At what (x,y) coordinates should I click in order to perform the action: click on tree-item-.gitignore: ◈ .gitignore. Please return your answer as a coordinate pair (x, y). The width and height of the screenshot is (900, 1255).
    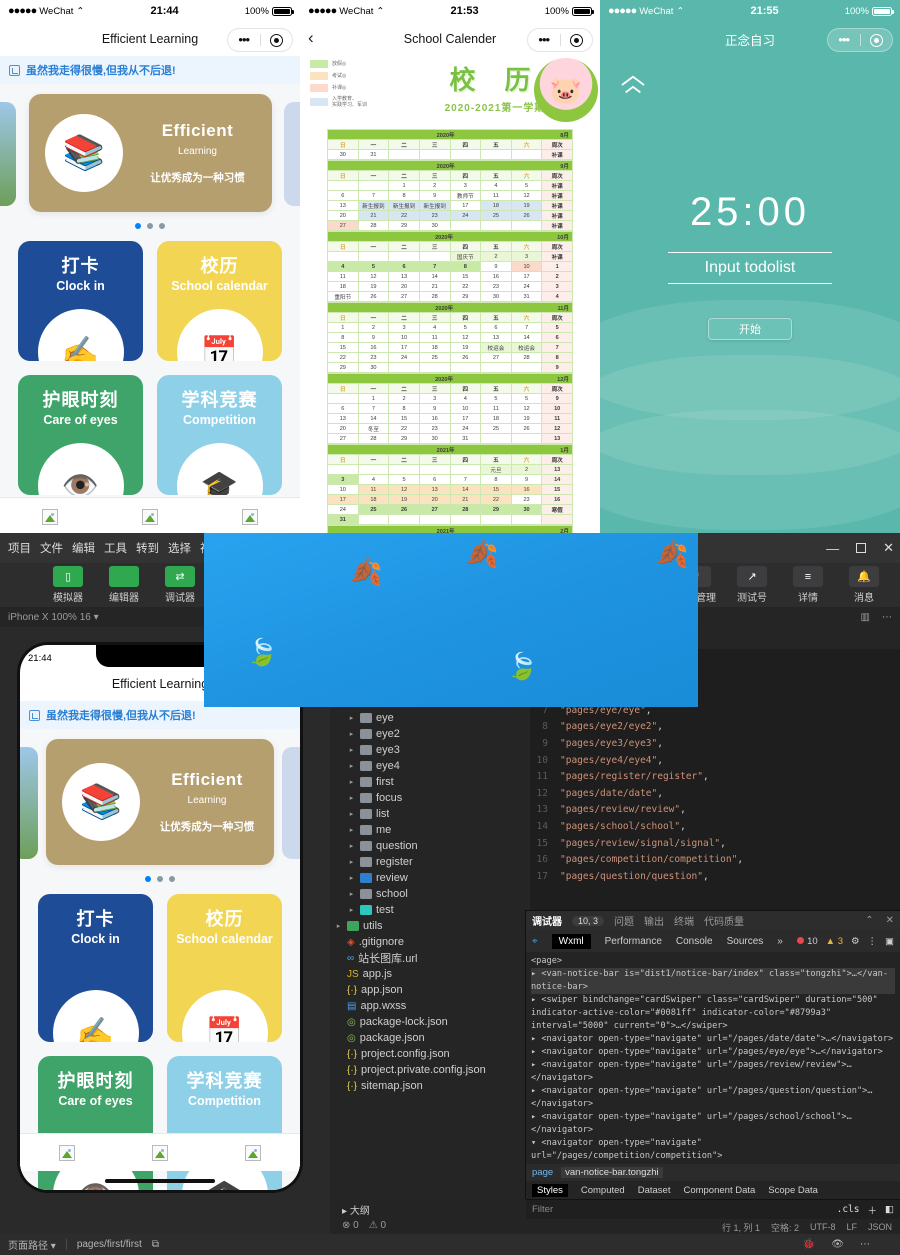
    Looking at the image, I should click on (430, 942).